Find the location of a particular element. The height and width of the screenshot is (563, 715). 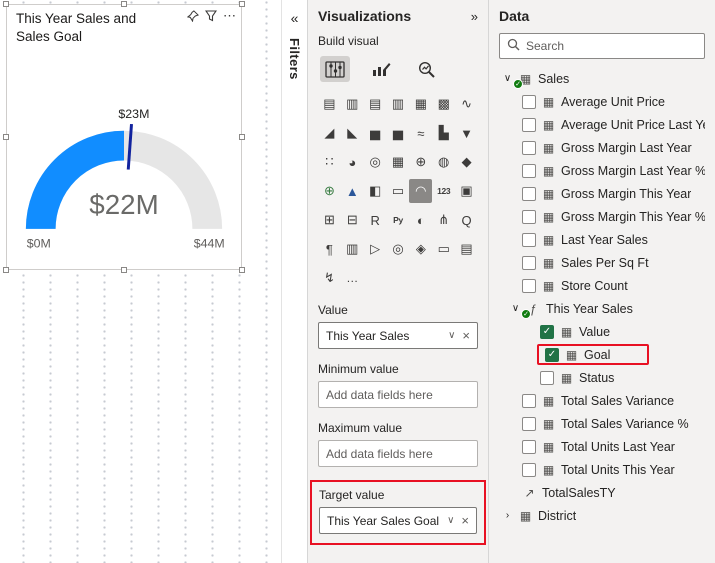

field-row: ▦ Average Unit Price is located at coordinates (602, 101).